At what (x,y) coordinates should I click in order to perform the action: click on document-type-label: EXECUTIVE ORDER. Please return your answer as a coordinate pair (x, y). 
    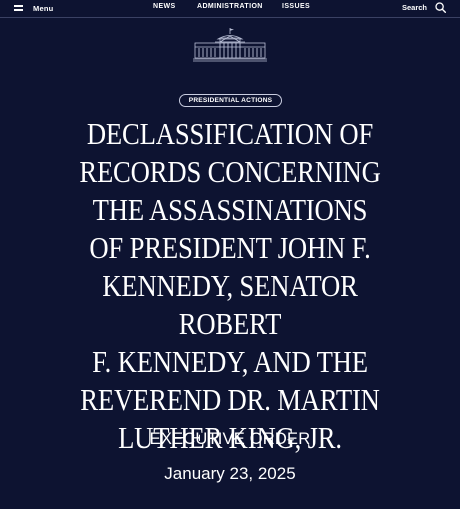
    Looking at the image, I should click on (230, 439).